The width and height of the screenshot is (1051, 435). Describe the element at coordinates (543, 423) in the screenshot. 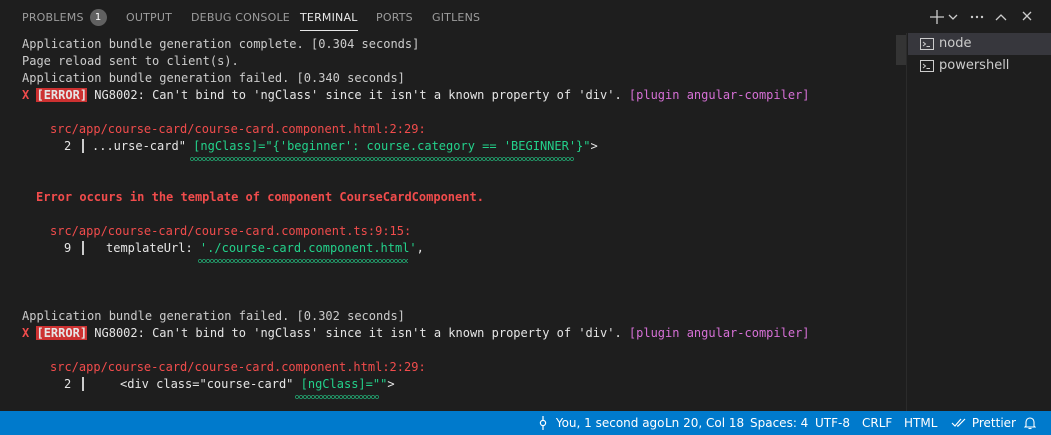

I see `git-commit-icon` at that location.